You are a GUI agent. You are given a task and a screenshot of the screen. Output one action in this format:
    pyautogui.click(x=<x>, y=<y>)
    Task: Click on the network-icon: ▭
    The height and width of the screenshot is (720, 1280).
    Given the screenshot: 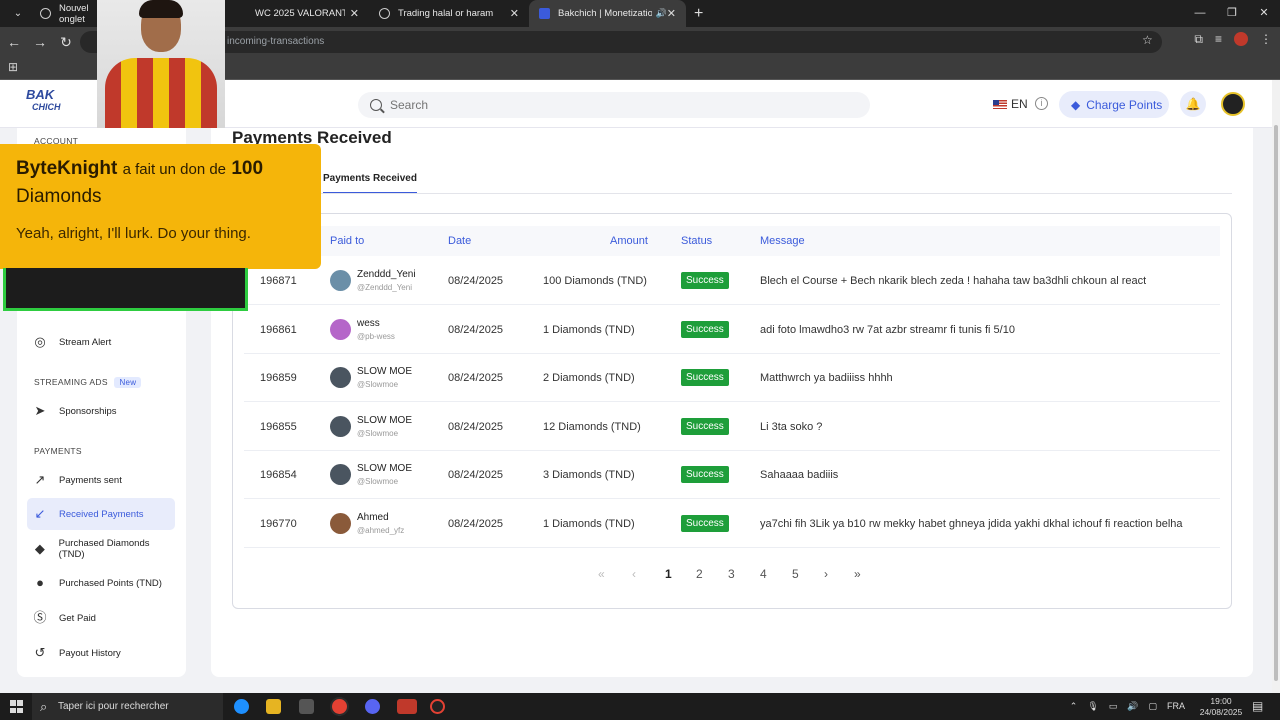 What is the action you would take?
    pyautogui.click(x=1113, y=706)
    